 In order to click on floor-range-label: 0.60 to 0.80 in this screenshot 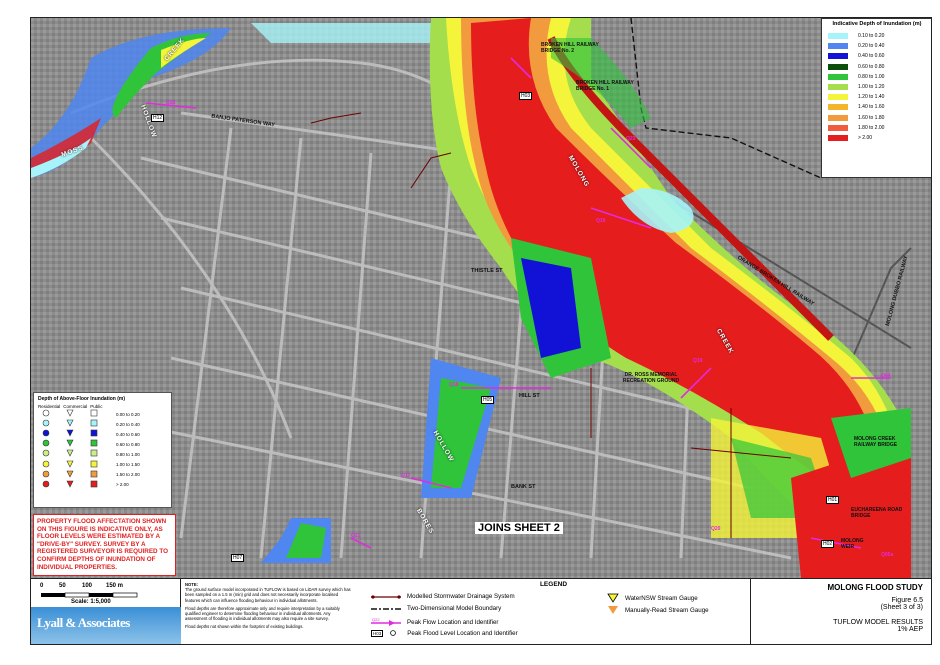, I will do `click(128, 444)`.